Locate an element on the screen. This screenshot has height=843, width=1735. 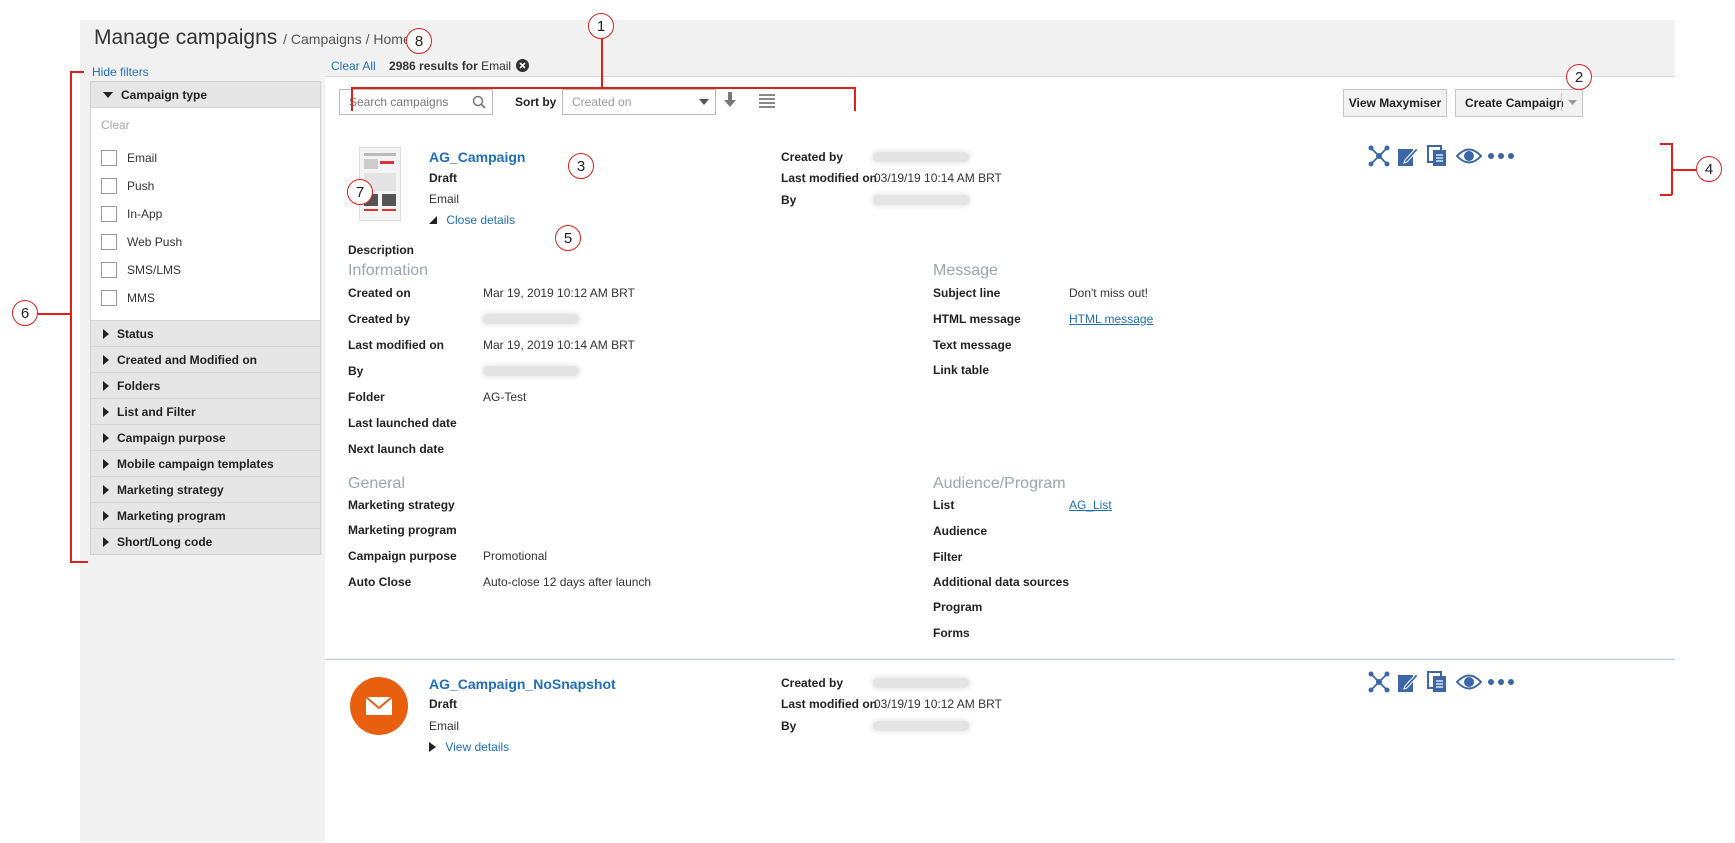
filter-option-email: Email is located at coordinates (205, 158).